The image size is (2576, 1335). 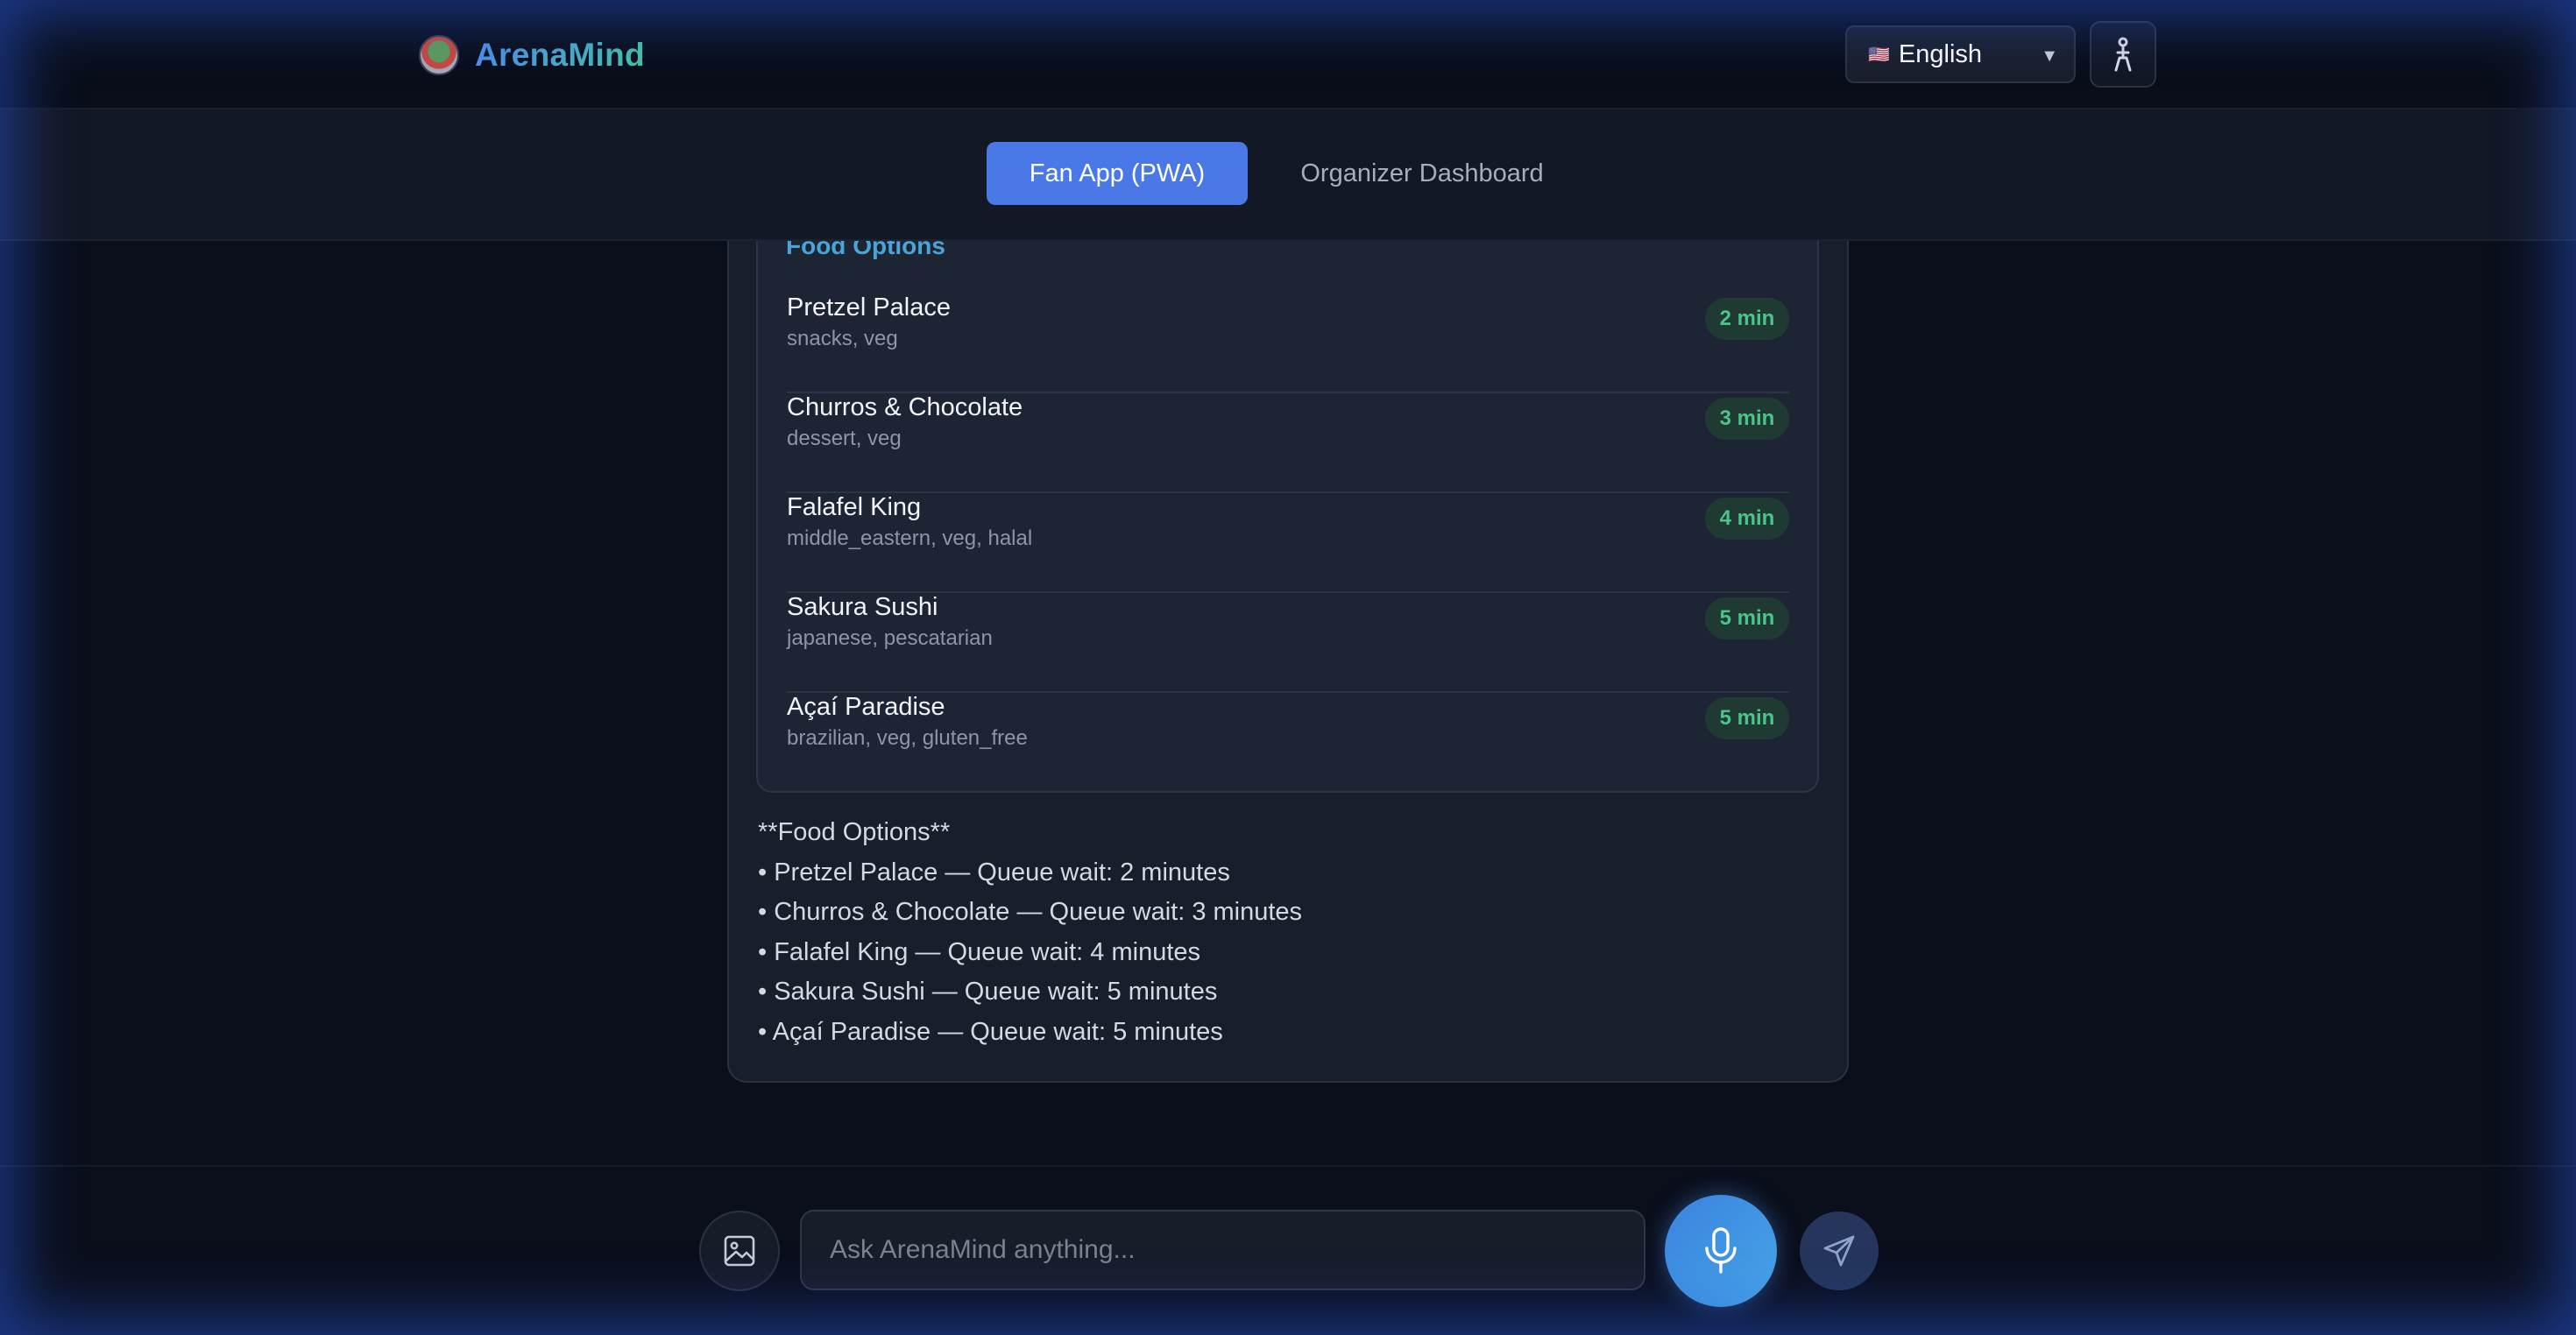 I want to click on tab-organizer-dashboard: Organizer Dashboard, so click(x=1422, y=173).